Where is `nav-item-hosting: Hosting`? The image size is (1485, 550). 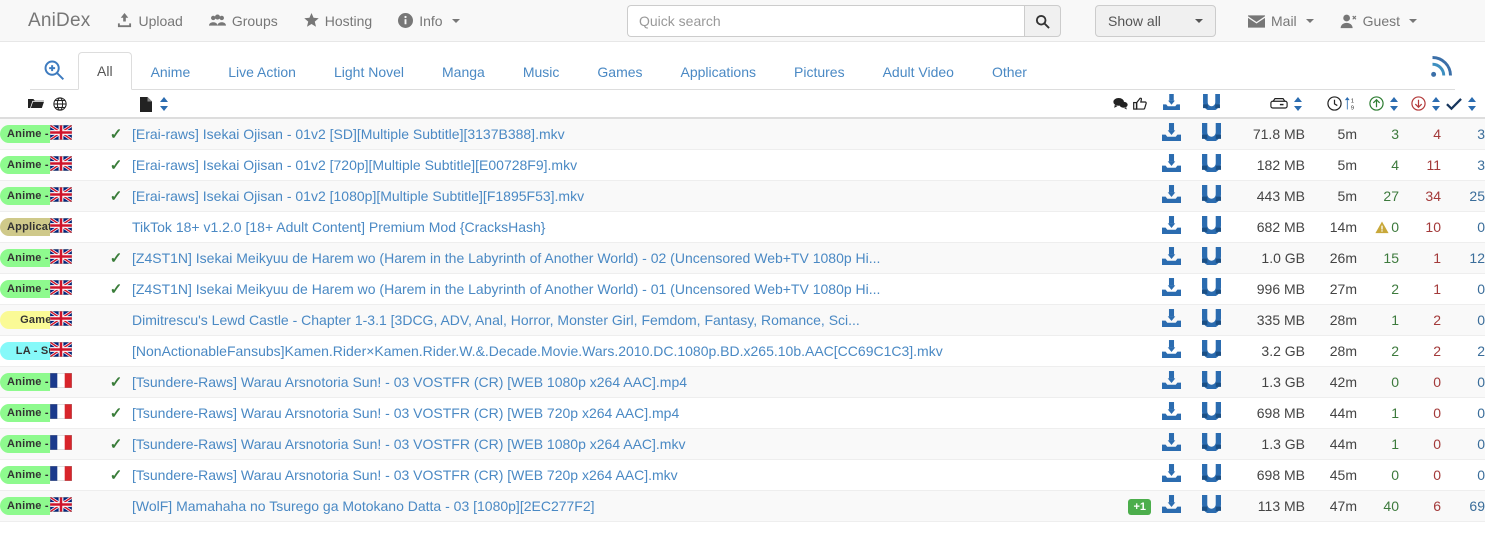
nav-item-hosting: Hosting is located at coordinates (338, 21).